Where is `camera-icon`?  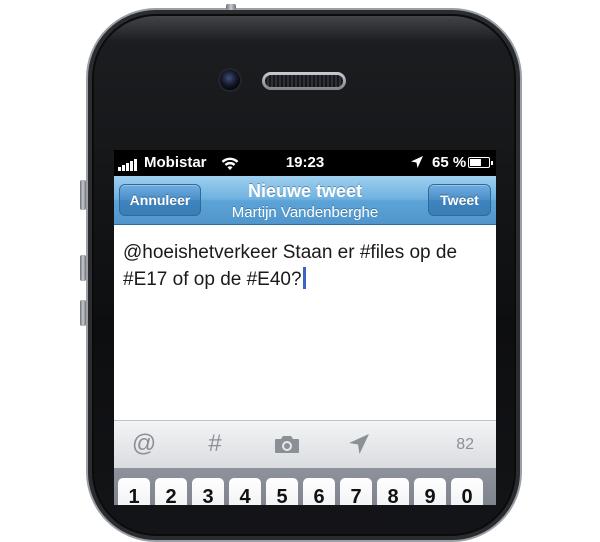
camera-icon is located at coordinates (287, 444).